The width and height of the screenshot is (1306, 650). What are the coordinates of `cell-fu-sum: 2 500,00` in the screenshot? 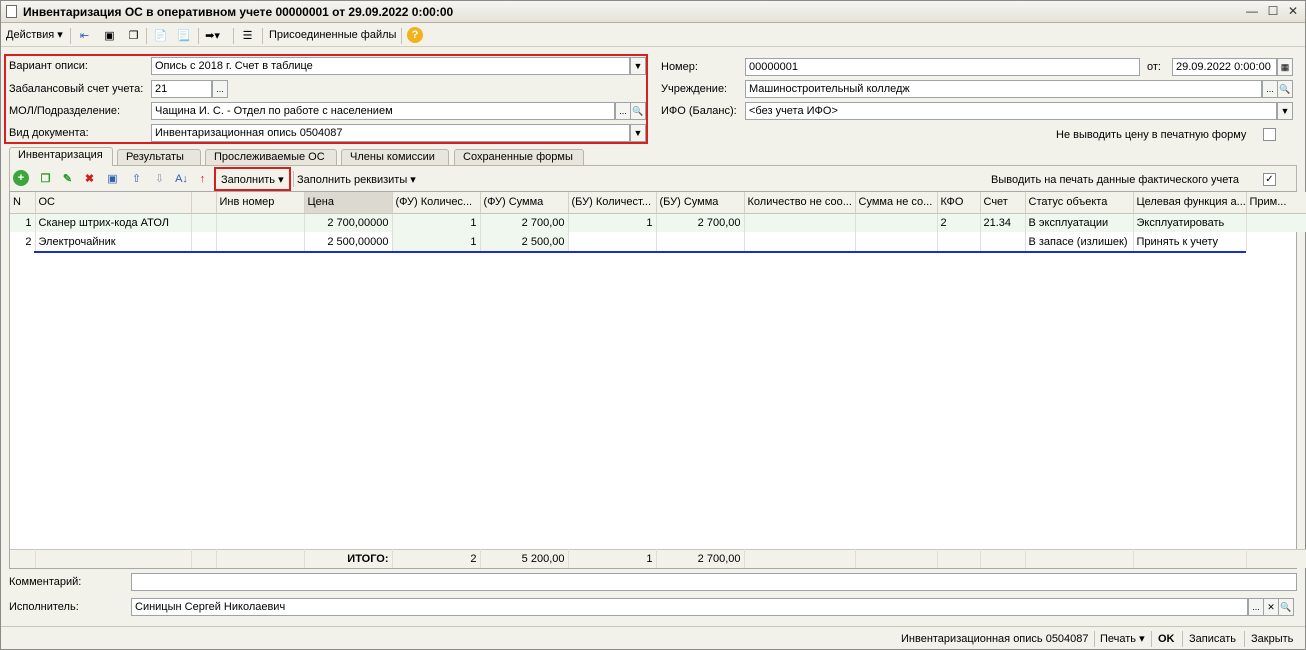 It's located at (524, 241).